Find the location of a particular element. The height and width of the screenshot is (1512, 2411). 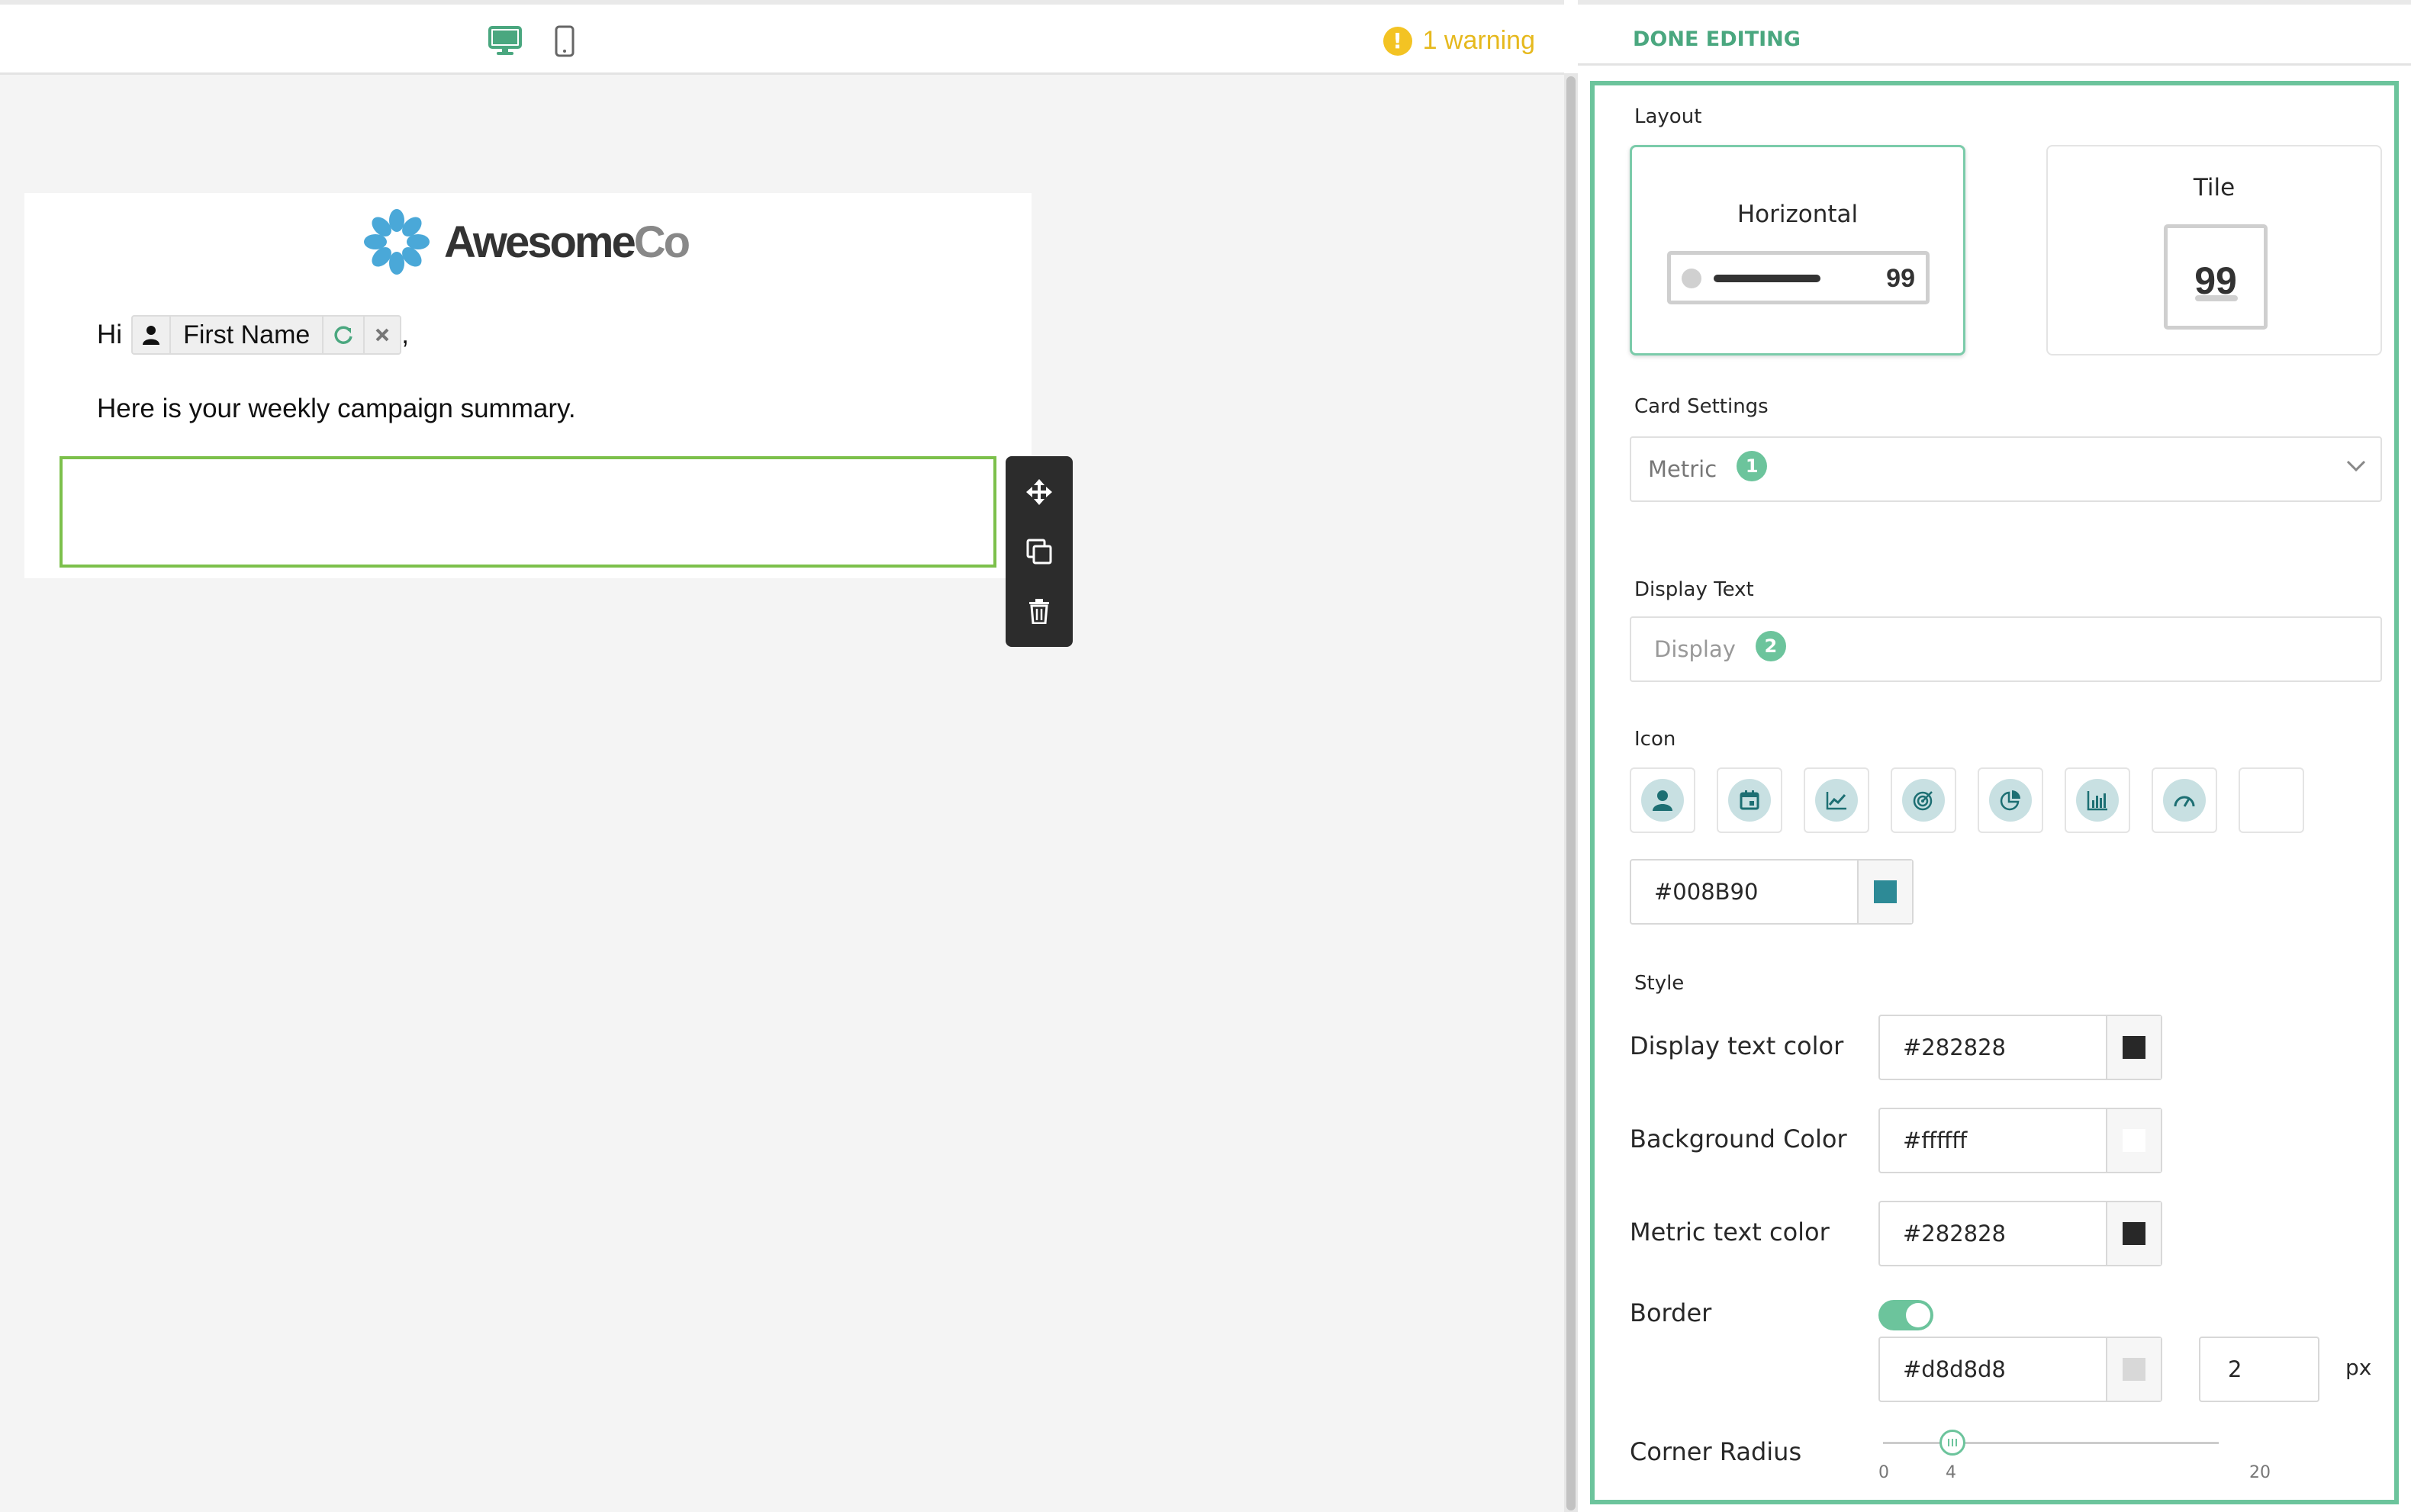

greeting-suffix: , is located at coordinates (405, 335).